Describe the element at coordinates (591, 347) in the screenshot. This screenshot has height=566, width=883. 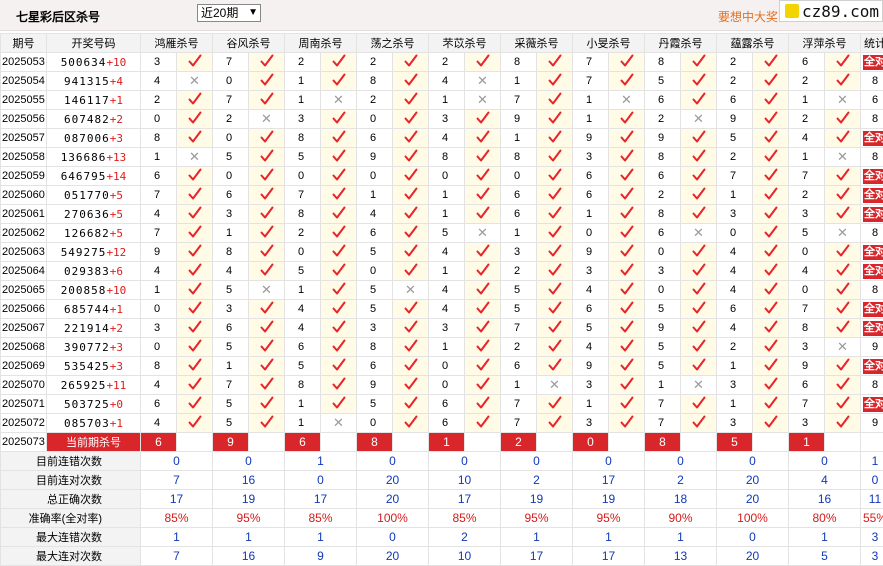
I see `kill-value: 4` at that location.